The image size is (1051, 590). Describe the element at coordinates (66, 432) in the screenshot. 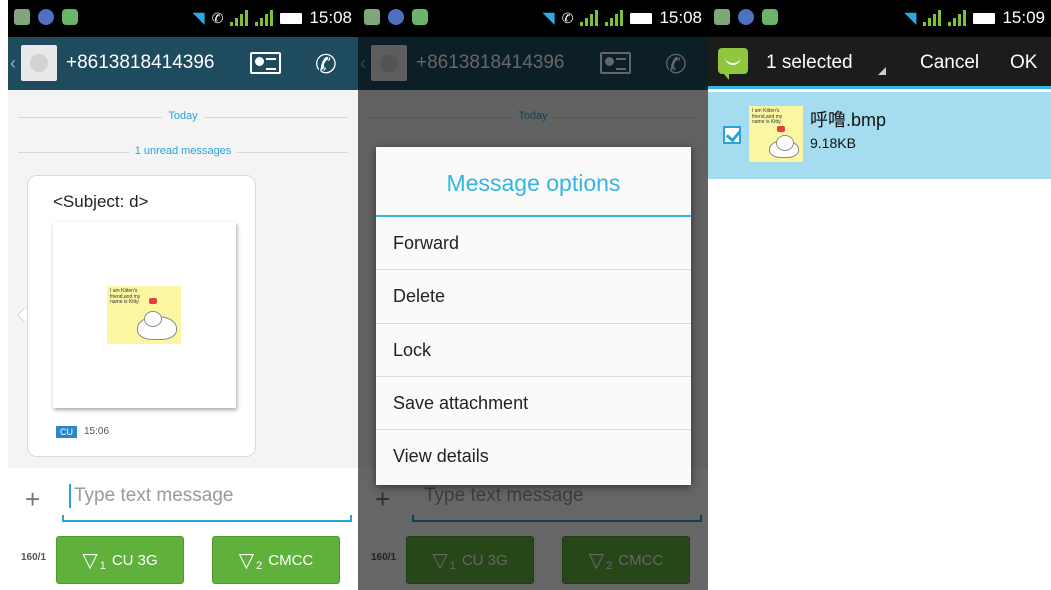

I see `sim-tag: CU` at that location.